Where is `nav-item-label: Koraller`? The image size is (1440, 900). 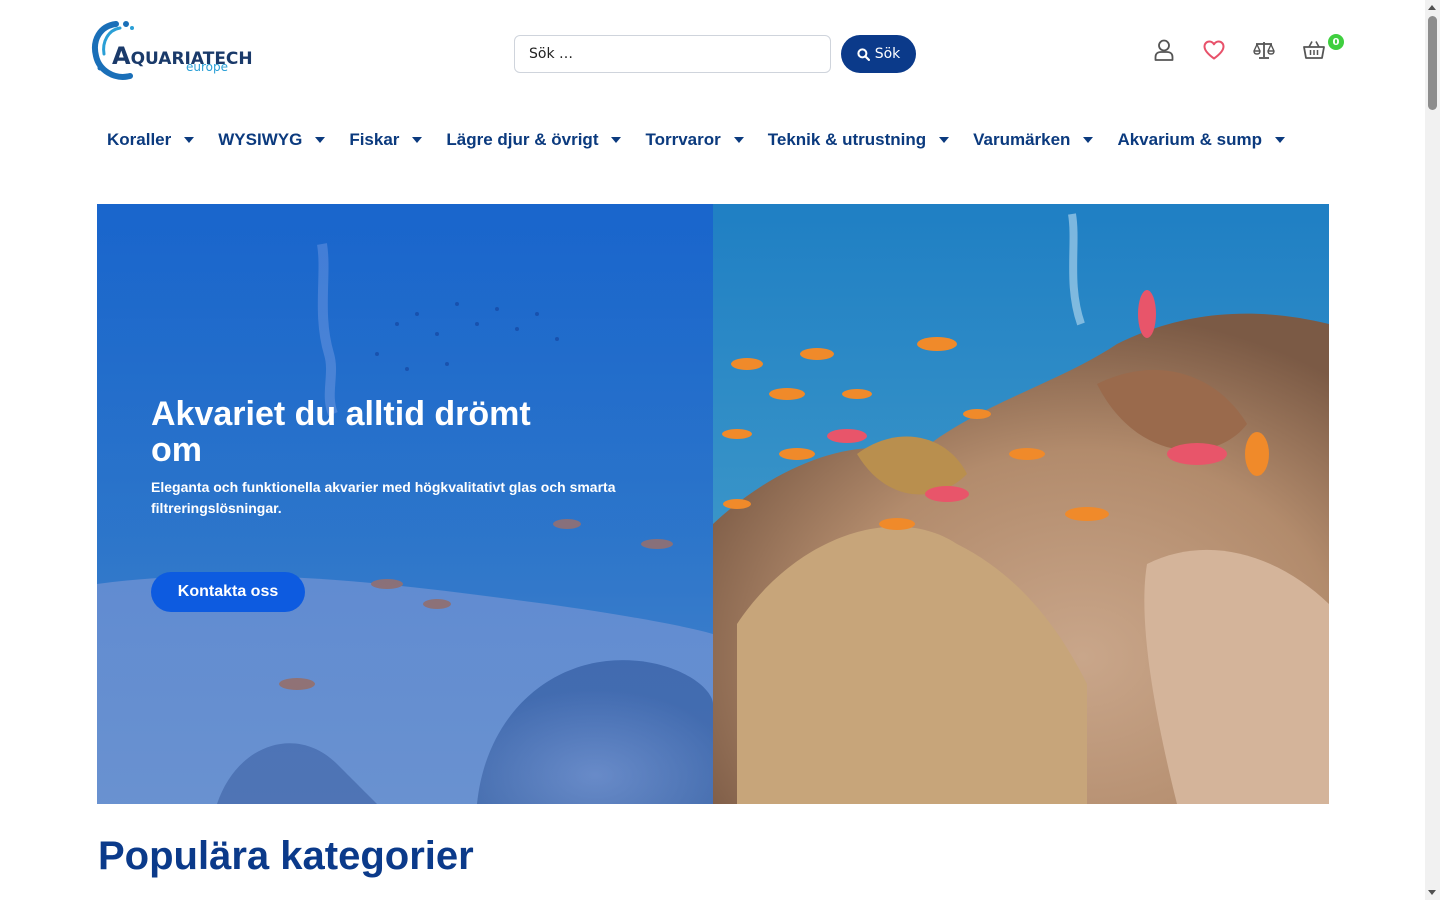 nav-item-label: Koraller is located at coordinates (139, 139).